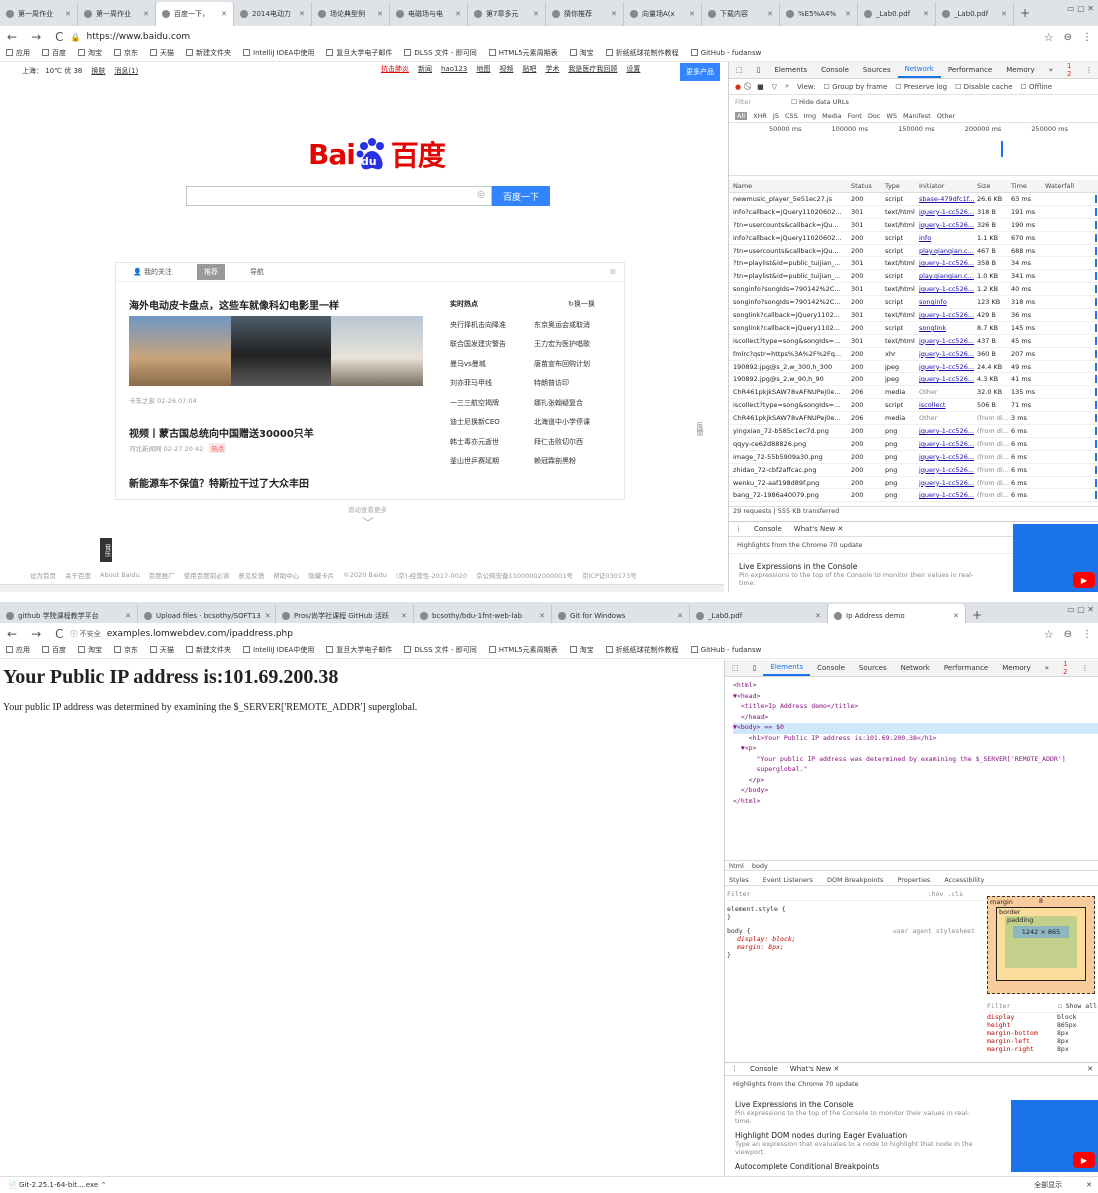 The width and height of the screenshot is (1098, 1193). I want to click on browser-tab: %E5%A4% ✕, so click(819, 14).